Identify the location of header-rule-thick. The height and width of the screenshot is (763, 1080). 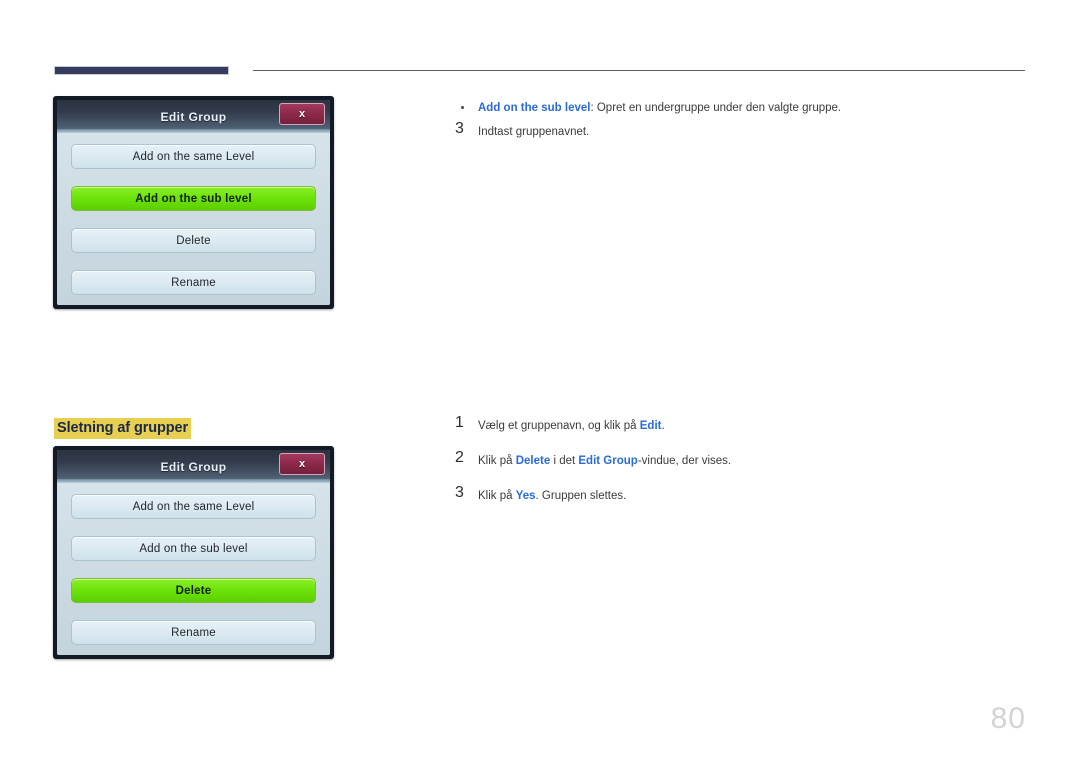
(141, 70).